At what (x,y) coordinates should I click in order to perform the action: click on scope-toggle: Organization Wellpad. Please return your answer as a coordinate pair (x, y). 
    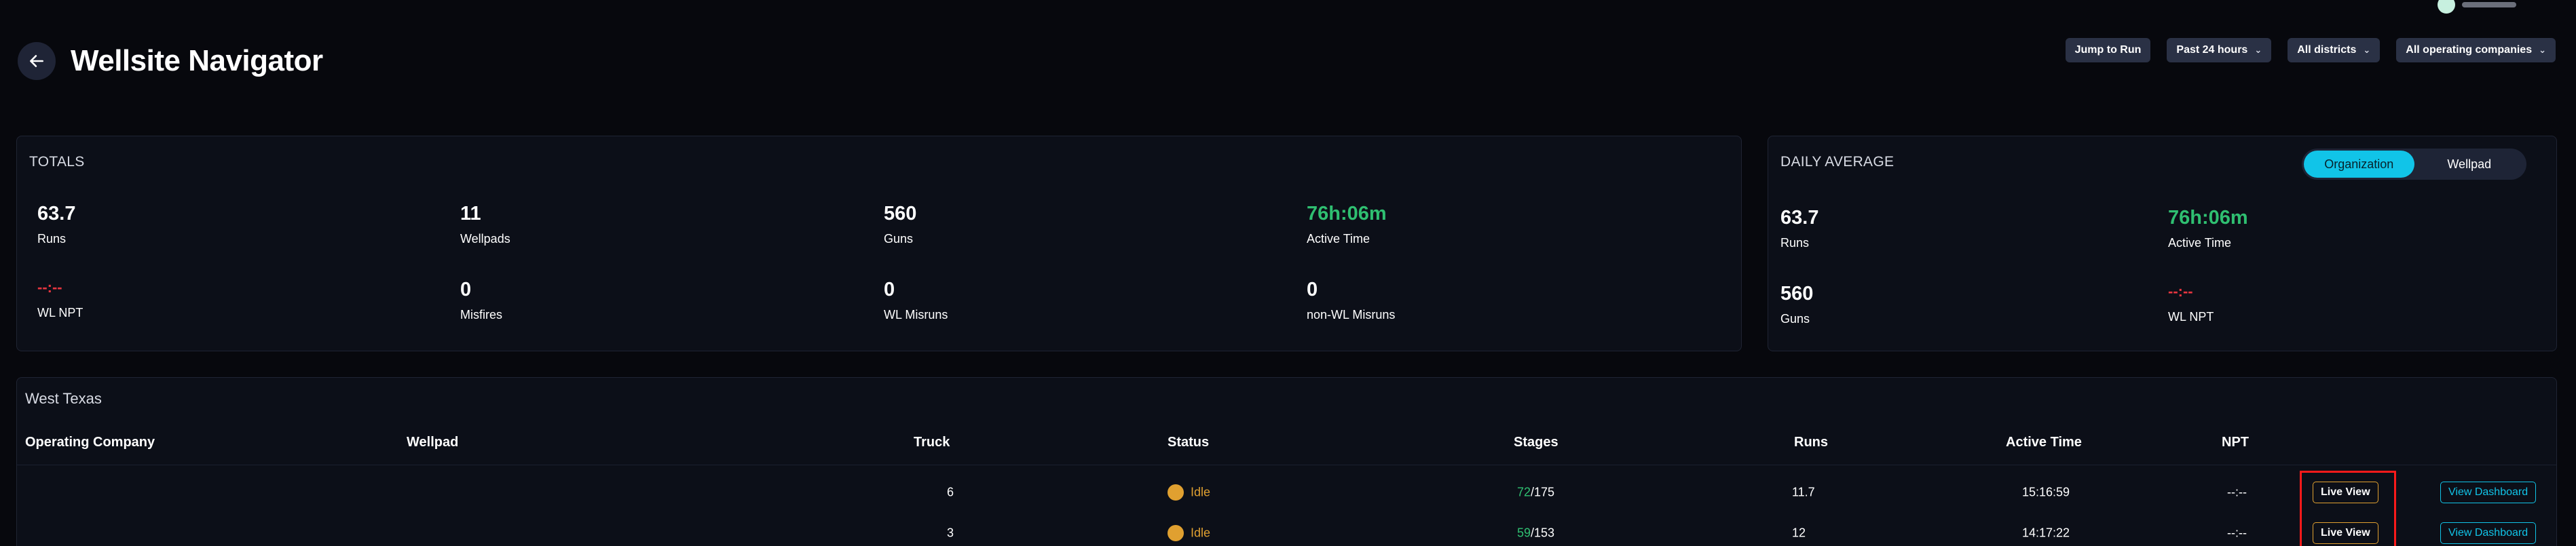
    Looking at the image, I should click on (2414, 164).